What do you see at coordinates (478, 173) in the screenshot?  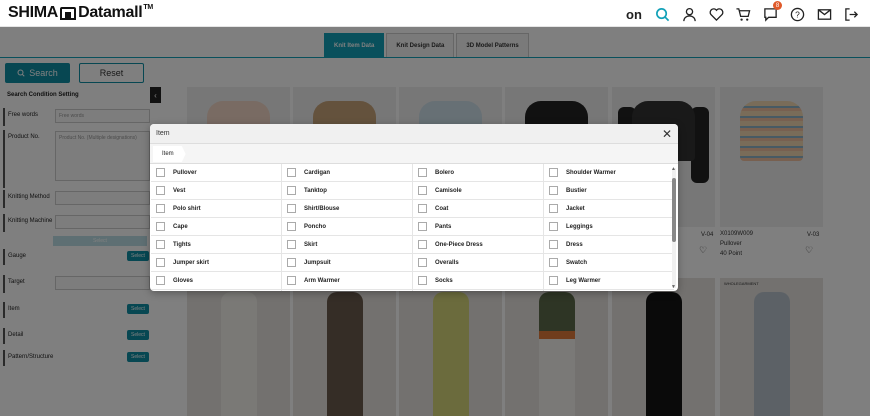 I see `item-option: Bolero` at bounding box center [478, 173].